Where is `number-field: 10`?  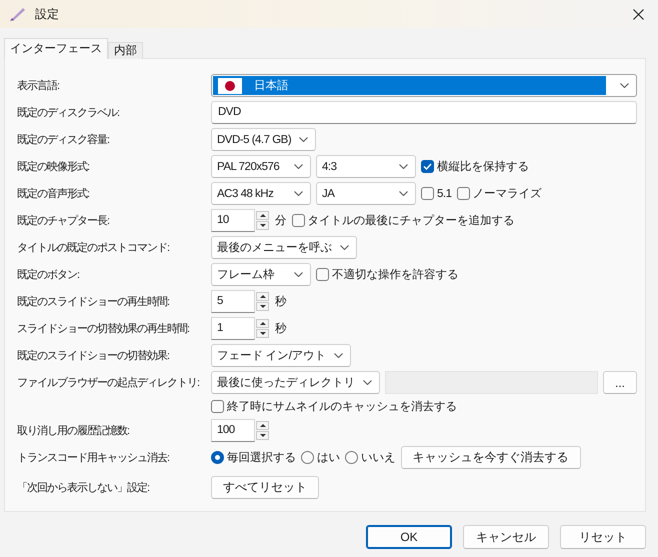 number-field: 10 is located at coordinates (233, 220).